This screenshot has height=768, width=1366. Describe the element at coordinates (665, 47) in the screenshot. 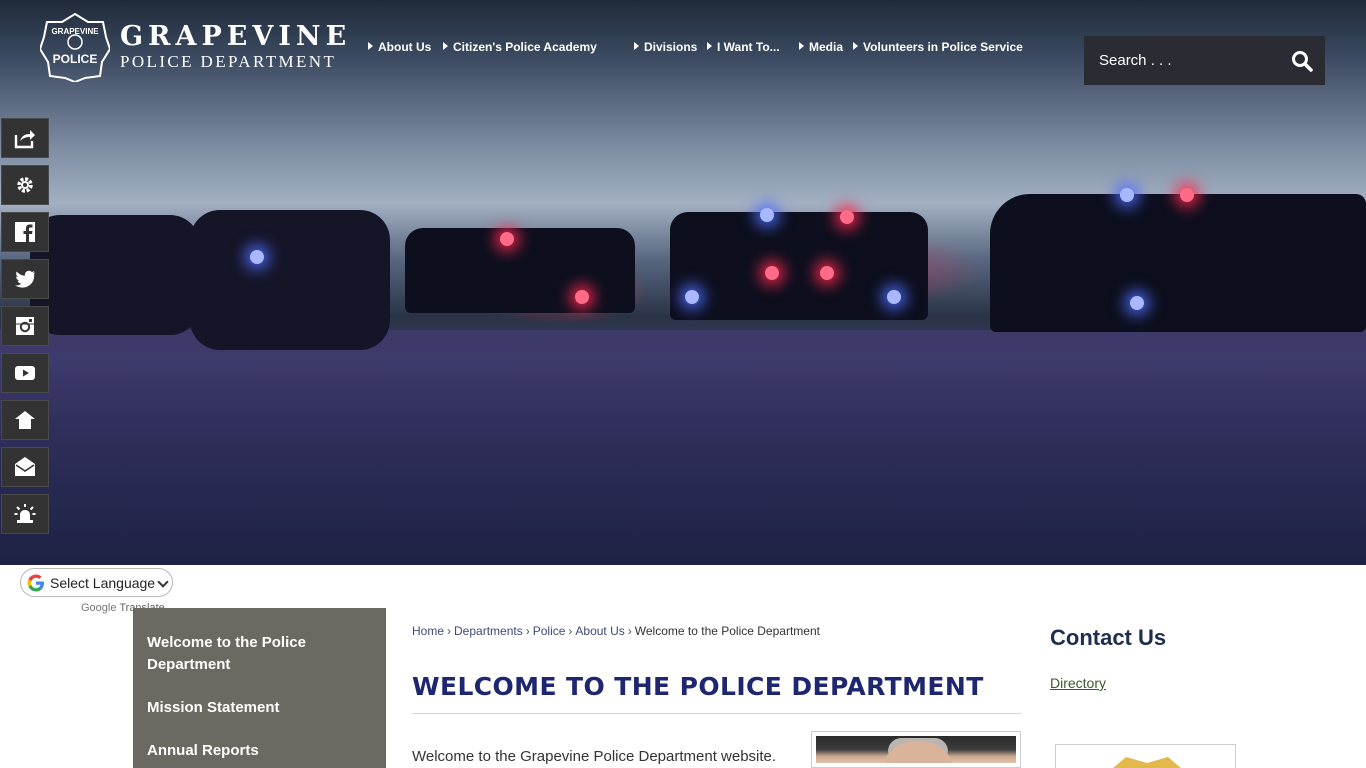

I see `nav-item-divisions: Divisions` at that location.